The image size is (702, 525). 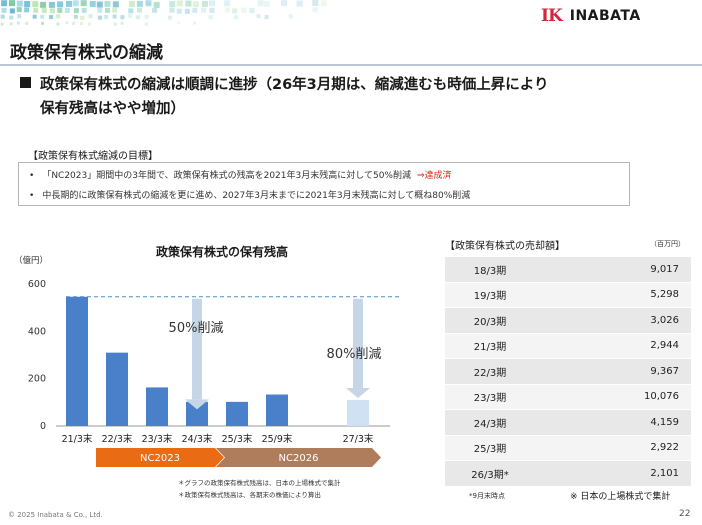 I want to click on sales-table-note: *9月末時点, so click(x=487, y=496).